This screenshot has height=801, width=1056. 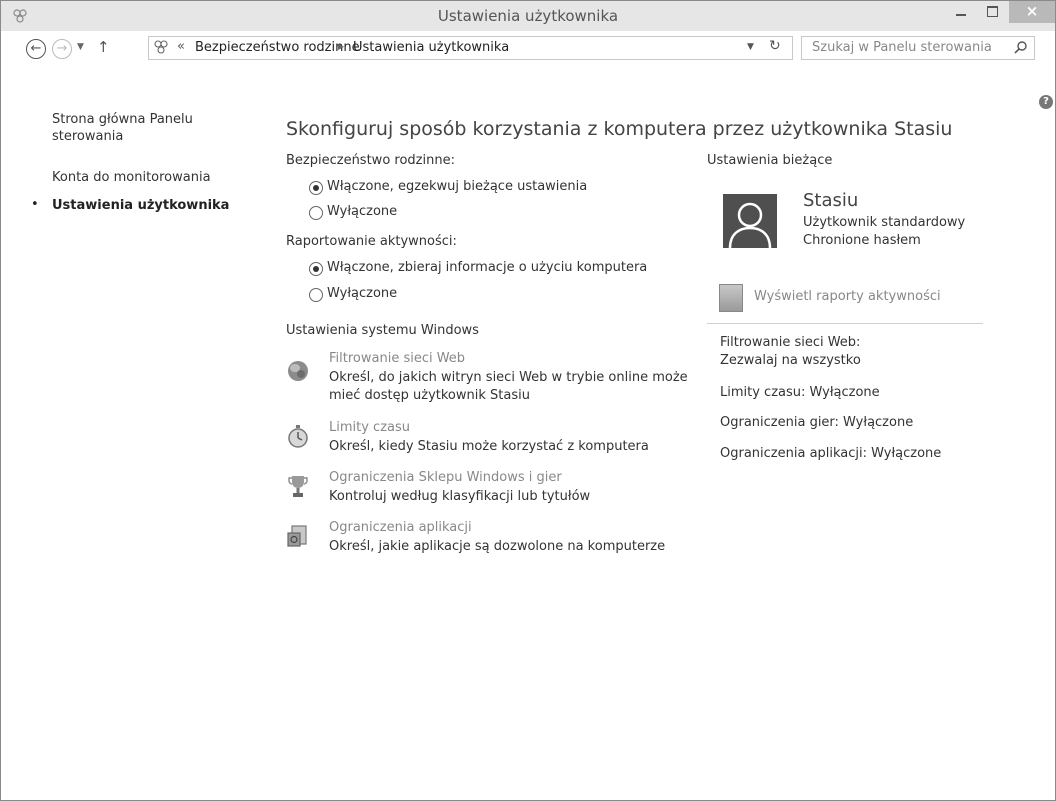 What do you see at coordinates (80, 47) in the screenshot?
I see `recent-locations-dropdown: ▼` at bounding box center [80, 47].